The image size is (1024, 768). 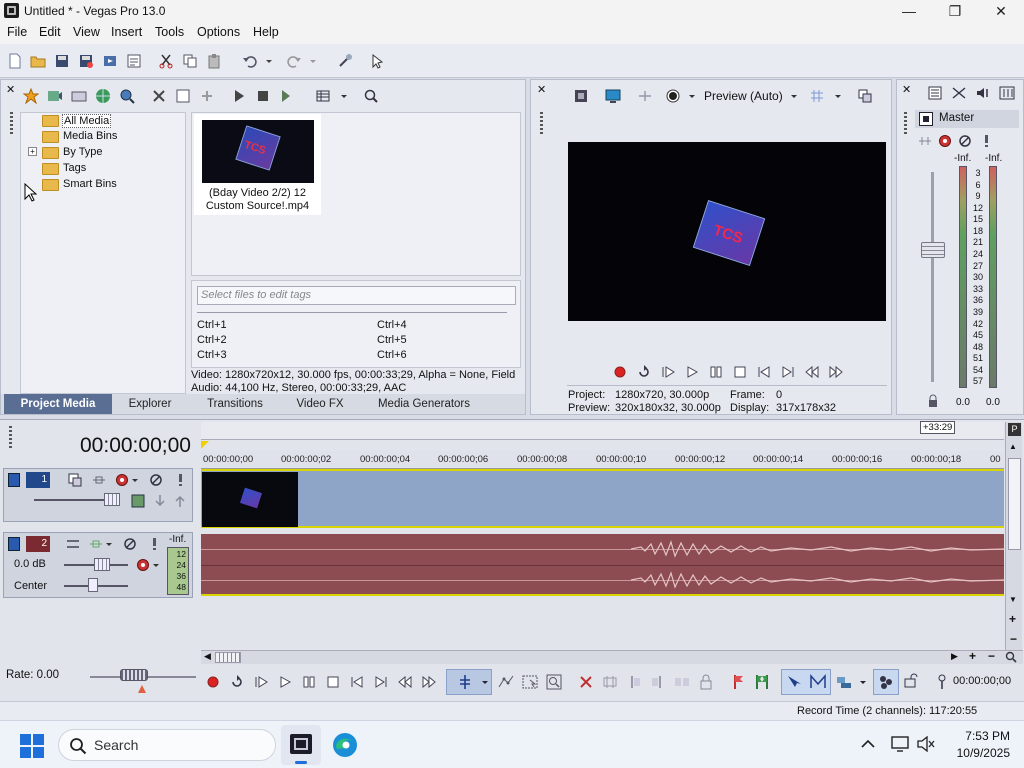 I want to click on tree-item-by-type: By Type, so click(x=83, y=152).